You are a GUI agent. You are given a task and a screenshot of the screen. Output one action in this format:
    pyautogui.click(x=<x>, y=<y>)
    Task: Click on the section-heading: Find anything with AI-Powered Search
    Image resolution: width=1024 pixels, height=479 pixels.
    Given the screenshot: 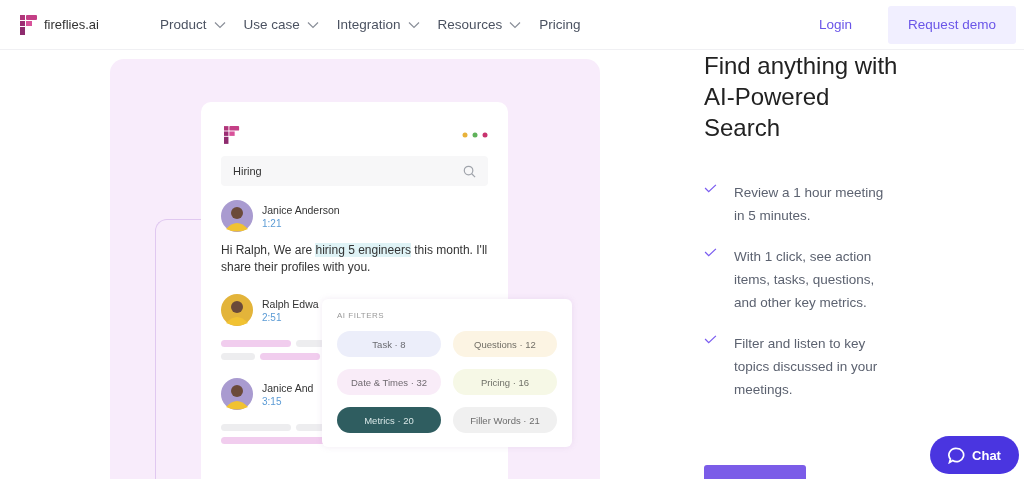 What is the action you would take?
    pyautogui.click(x=801, y=97)
    